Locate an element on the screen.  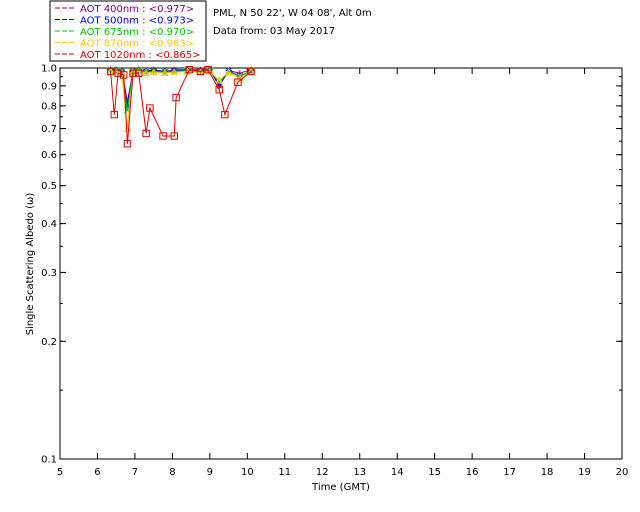
x-tick-label: 13 is located at coordinates (359, 472).